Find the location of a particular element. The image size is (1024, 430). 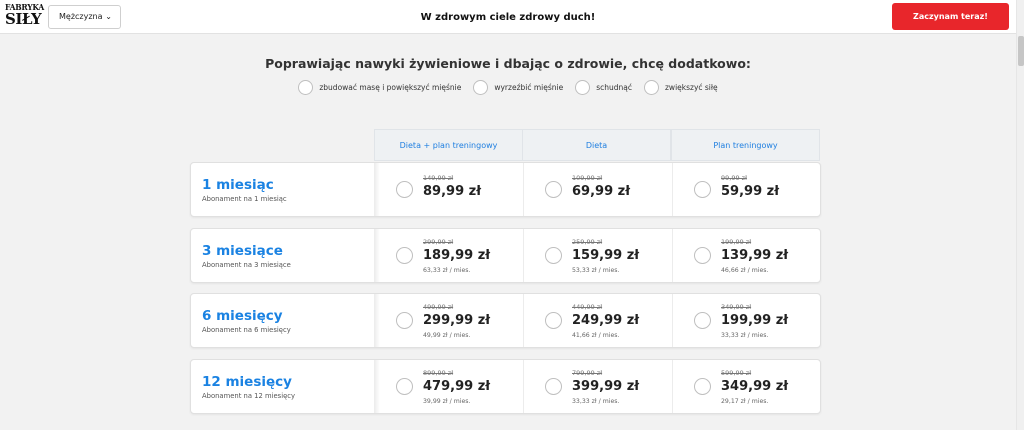

price-option-diet-and-training: 899,99 zł 479,99 zł 39,99 zł / mies. is located at coordinates (449, 386).